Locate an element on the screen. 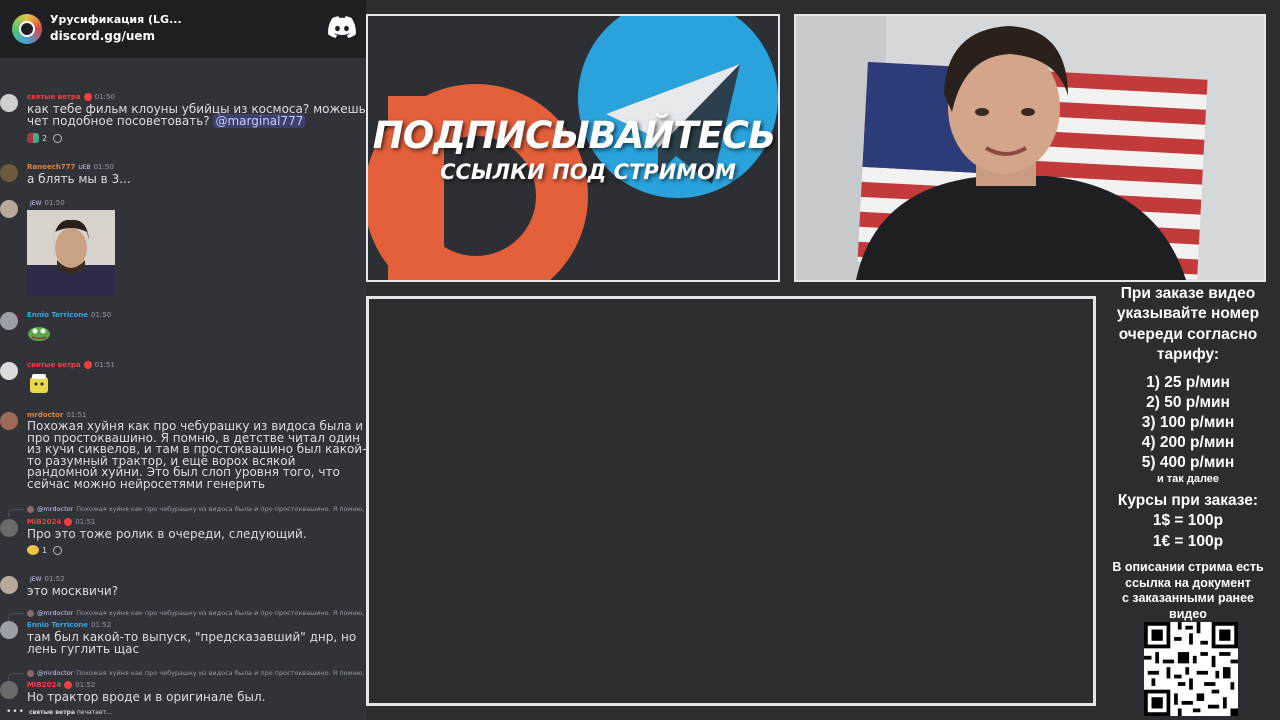 The width and height of the screenshot is (1280, 720). doc-line: видео is located at coordinates (1188, 613).